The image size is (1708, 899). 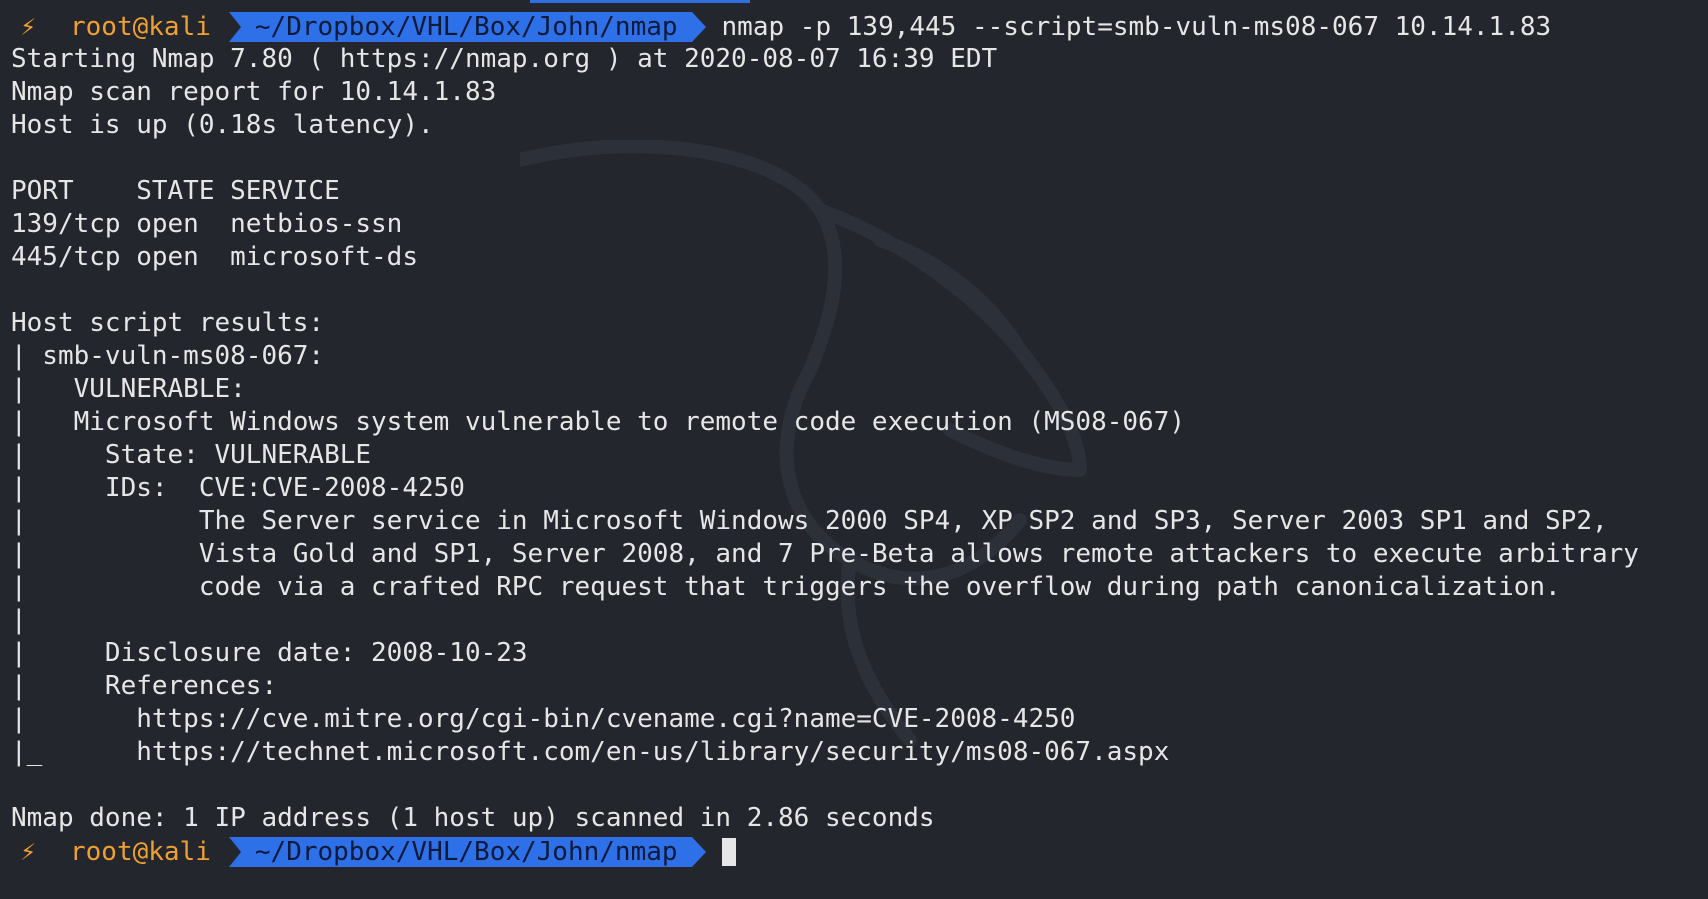 What do you see at coordinates (728, 851) in the screenshot?
I see `text-cursor` at bounding box center [728, 851].